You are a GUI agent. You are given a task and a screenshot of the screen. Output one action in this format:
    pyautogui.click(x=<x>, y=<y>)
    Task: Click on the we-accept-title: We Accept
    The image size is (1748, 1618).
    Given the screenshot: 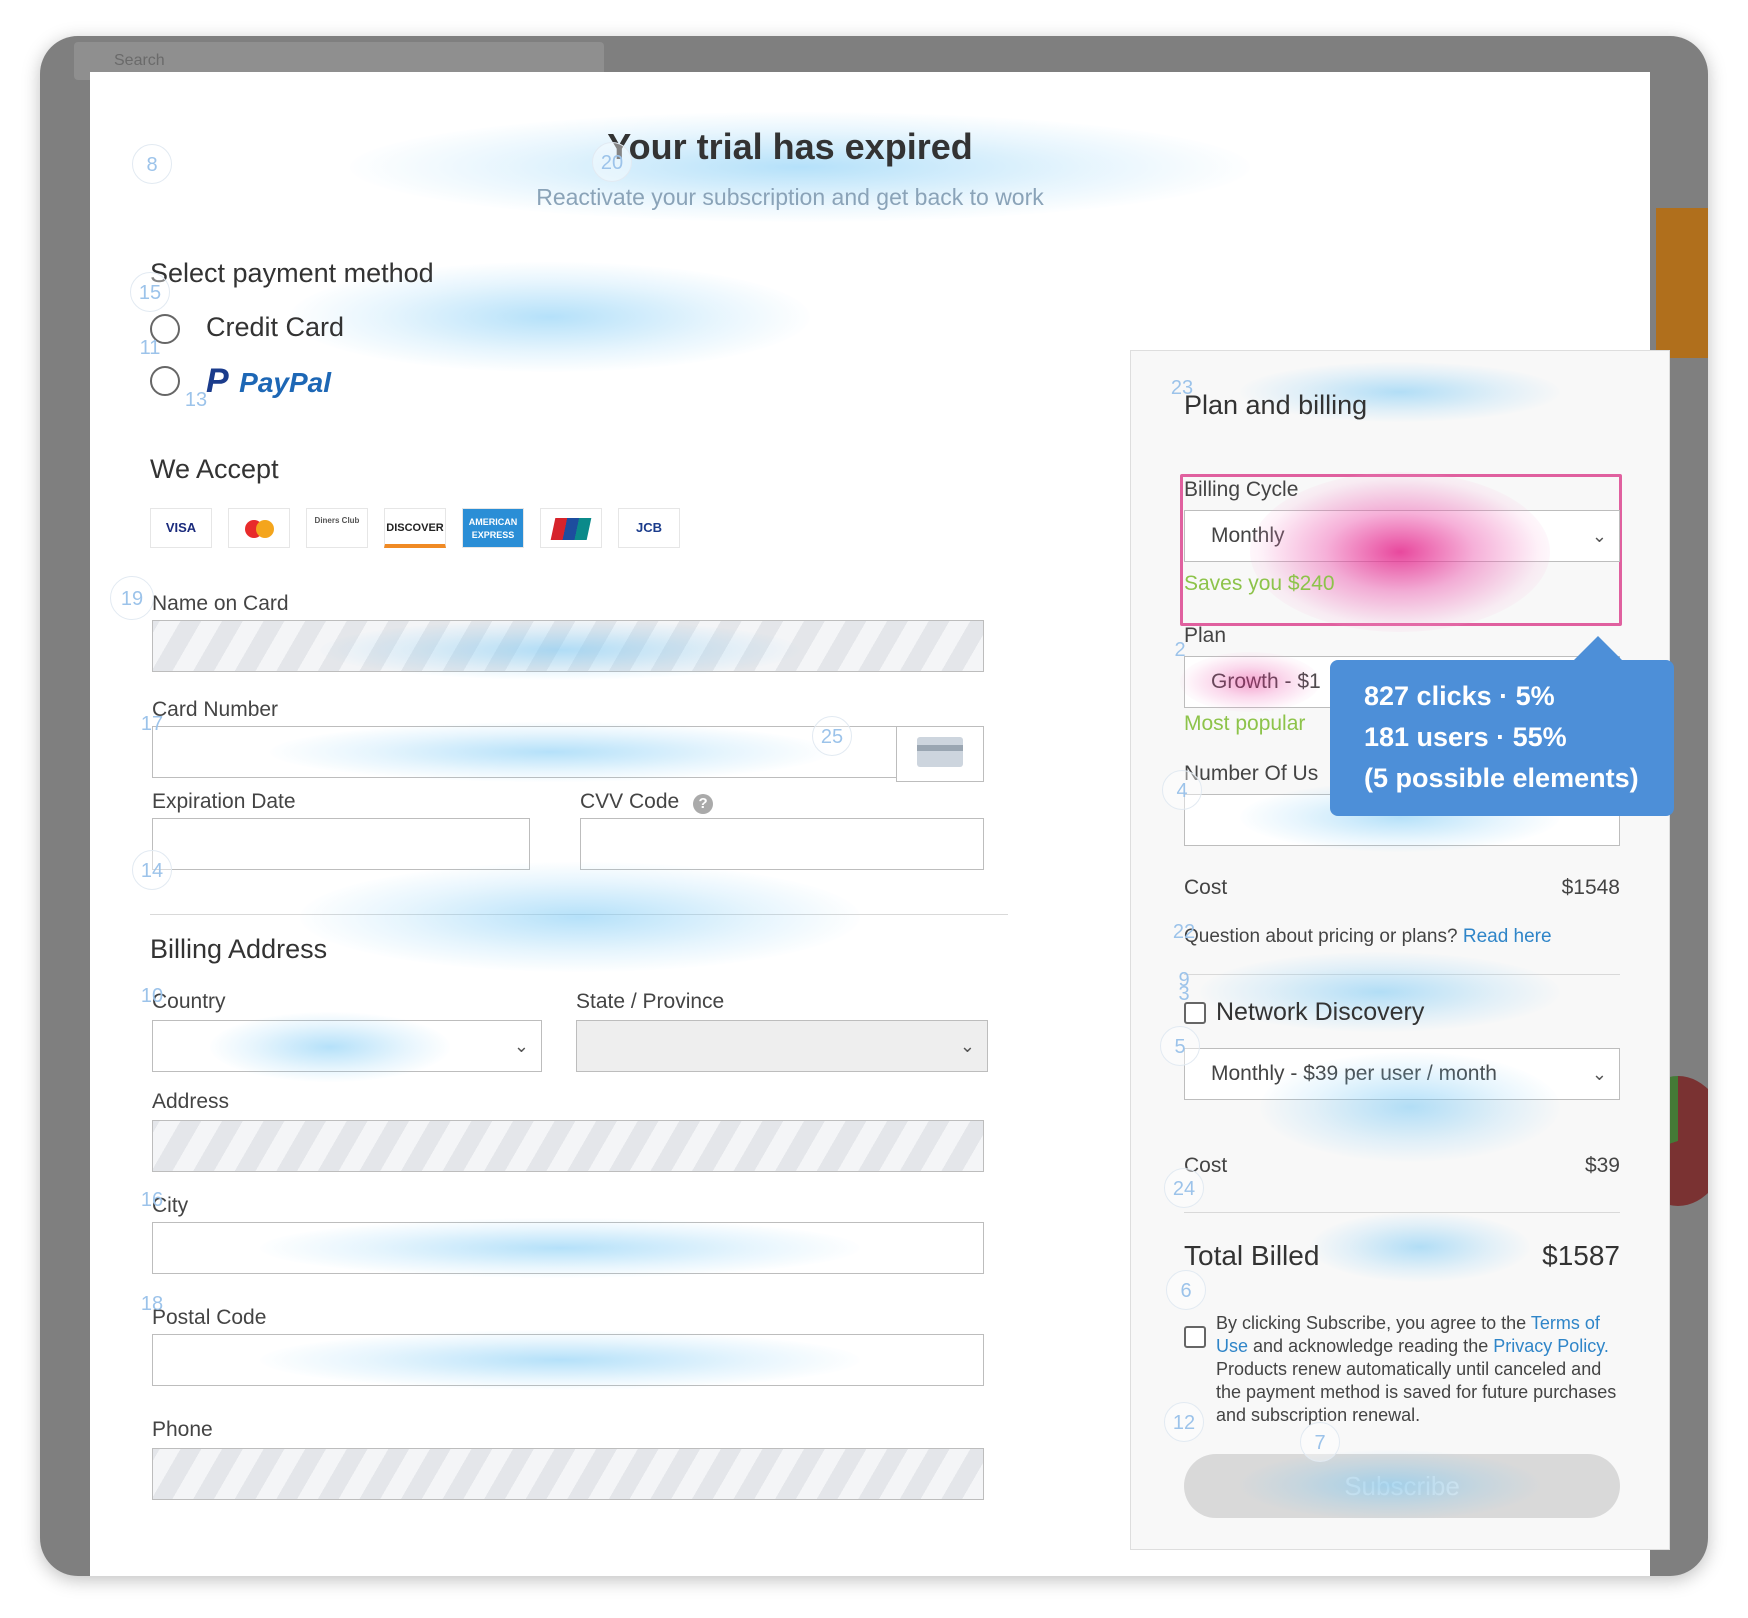 What is the action you would take?
    pyautogui.click(x=214, y=469)
    